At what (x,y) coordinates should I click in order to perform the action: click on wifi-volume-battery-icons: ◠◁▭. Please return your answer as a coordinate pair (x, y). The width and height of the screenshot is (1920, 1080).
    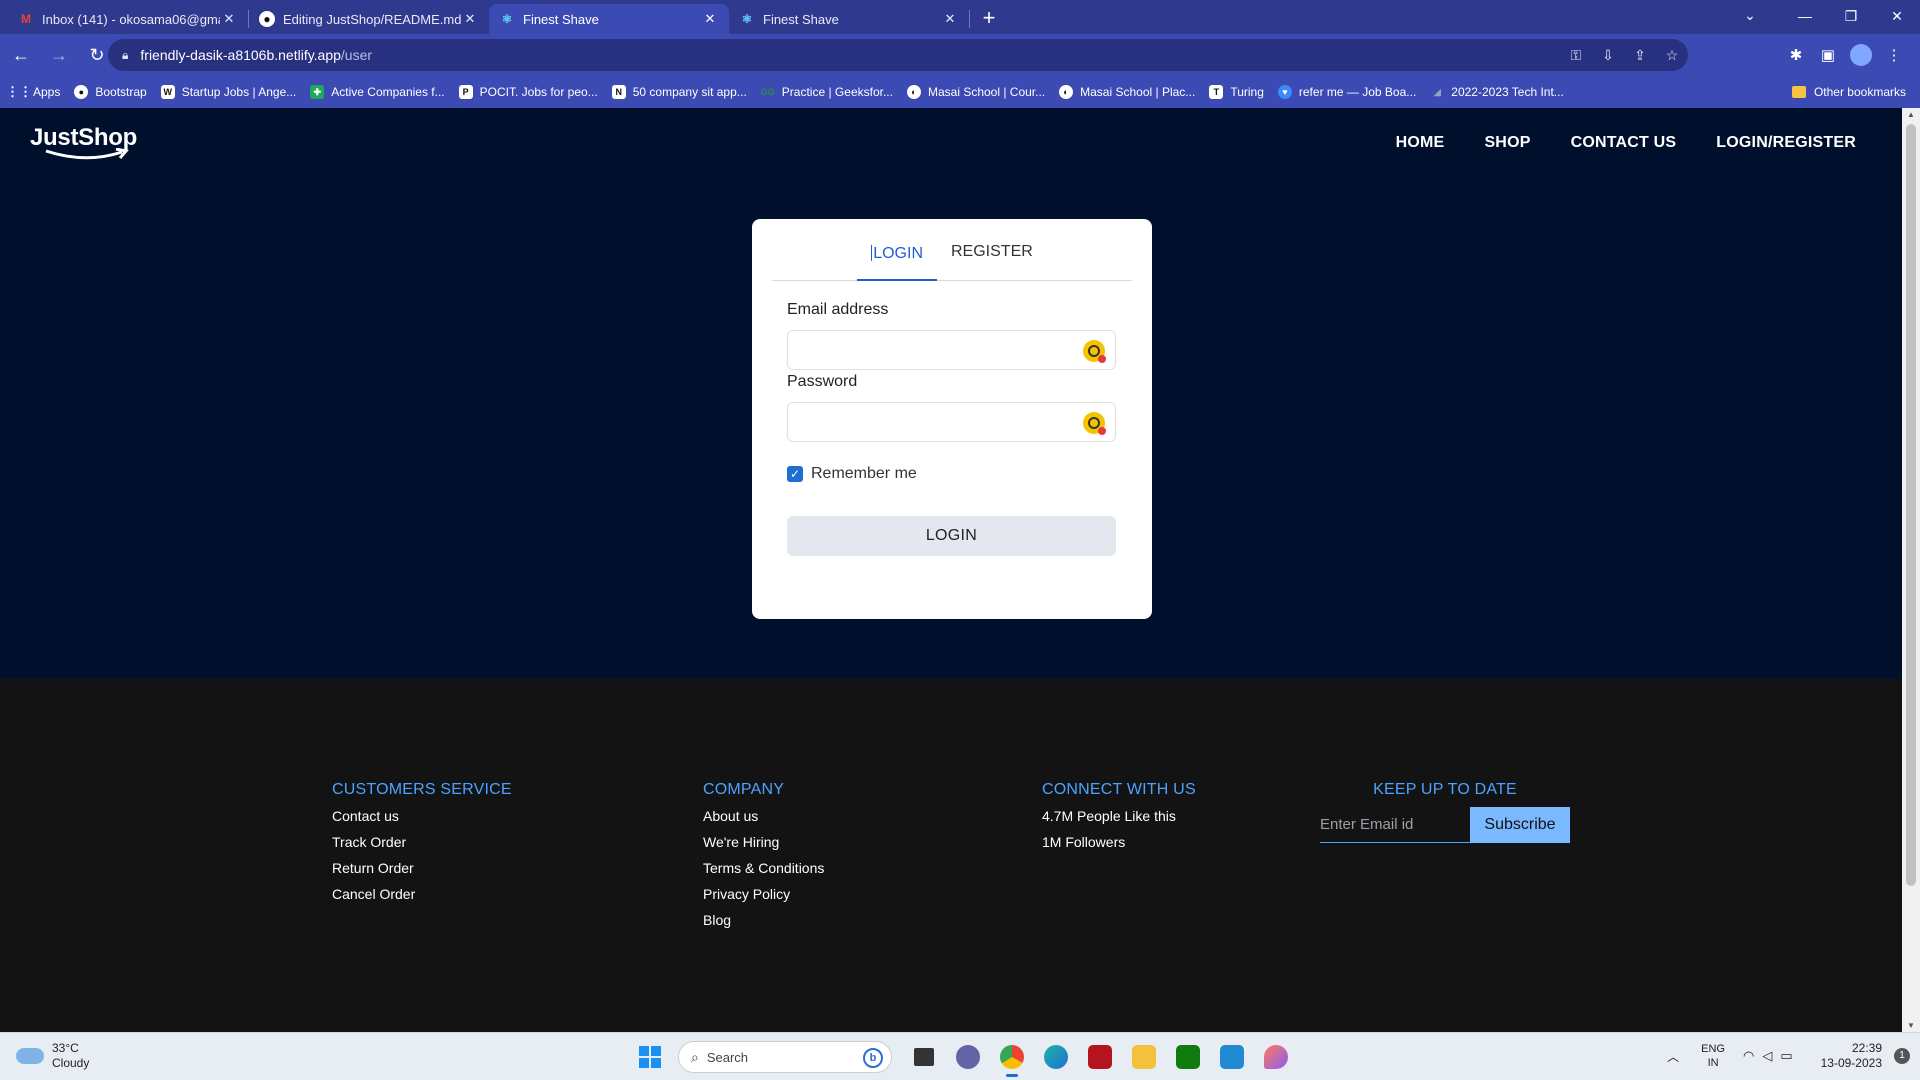
    Looking at the image, I should click on (1772, 1056).